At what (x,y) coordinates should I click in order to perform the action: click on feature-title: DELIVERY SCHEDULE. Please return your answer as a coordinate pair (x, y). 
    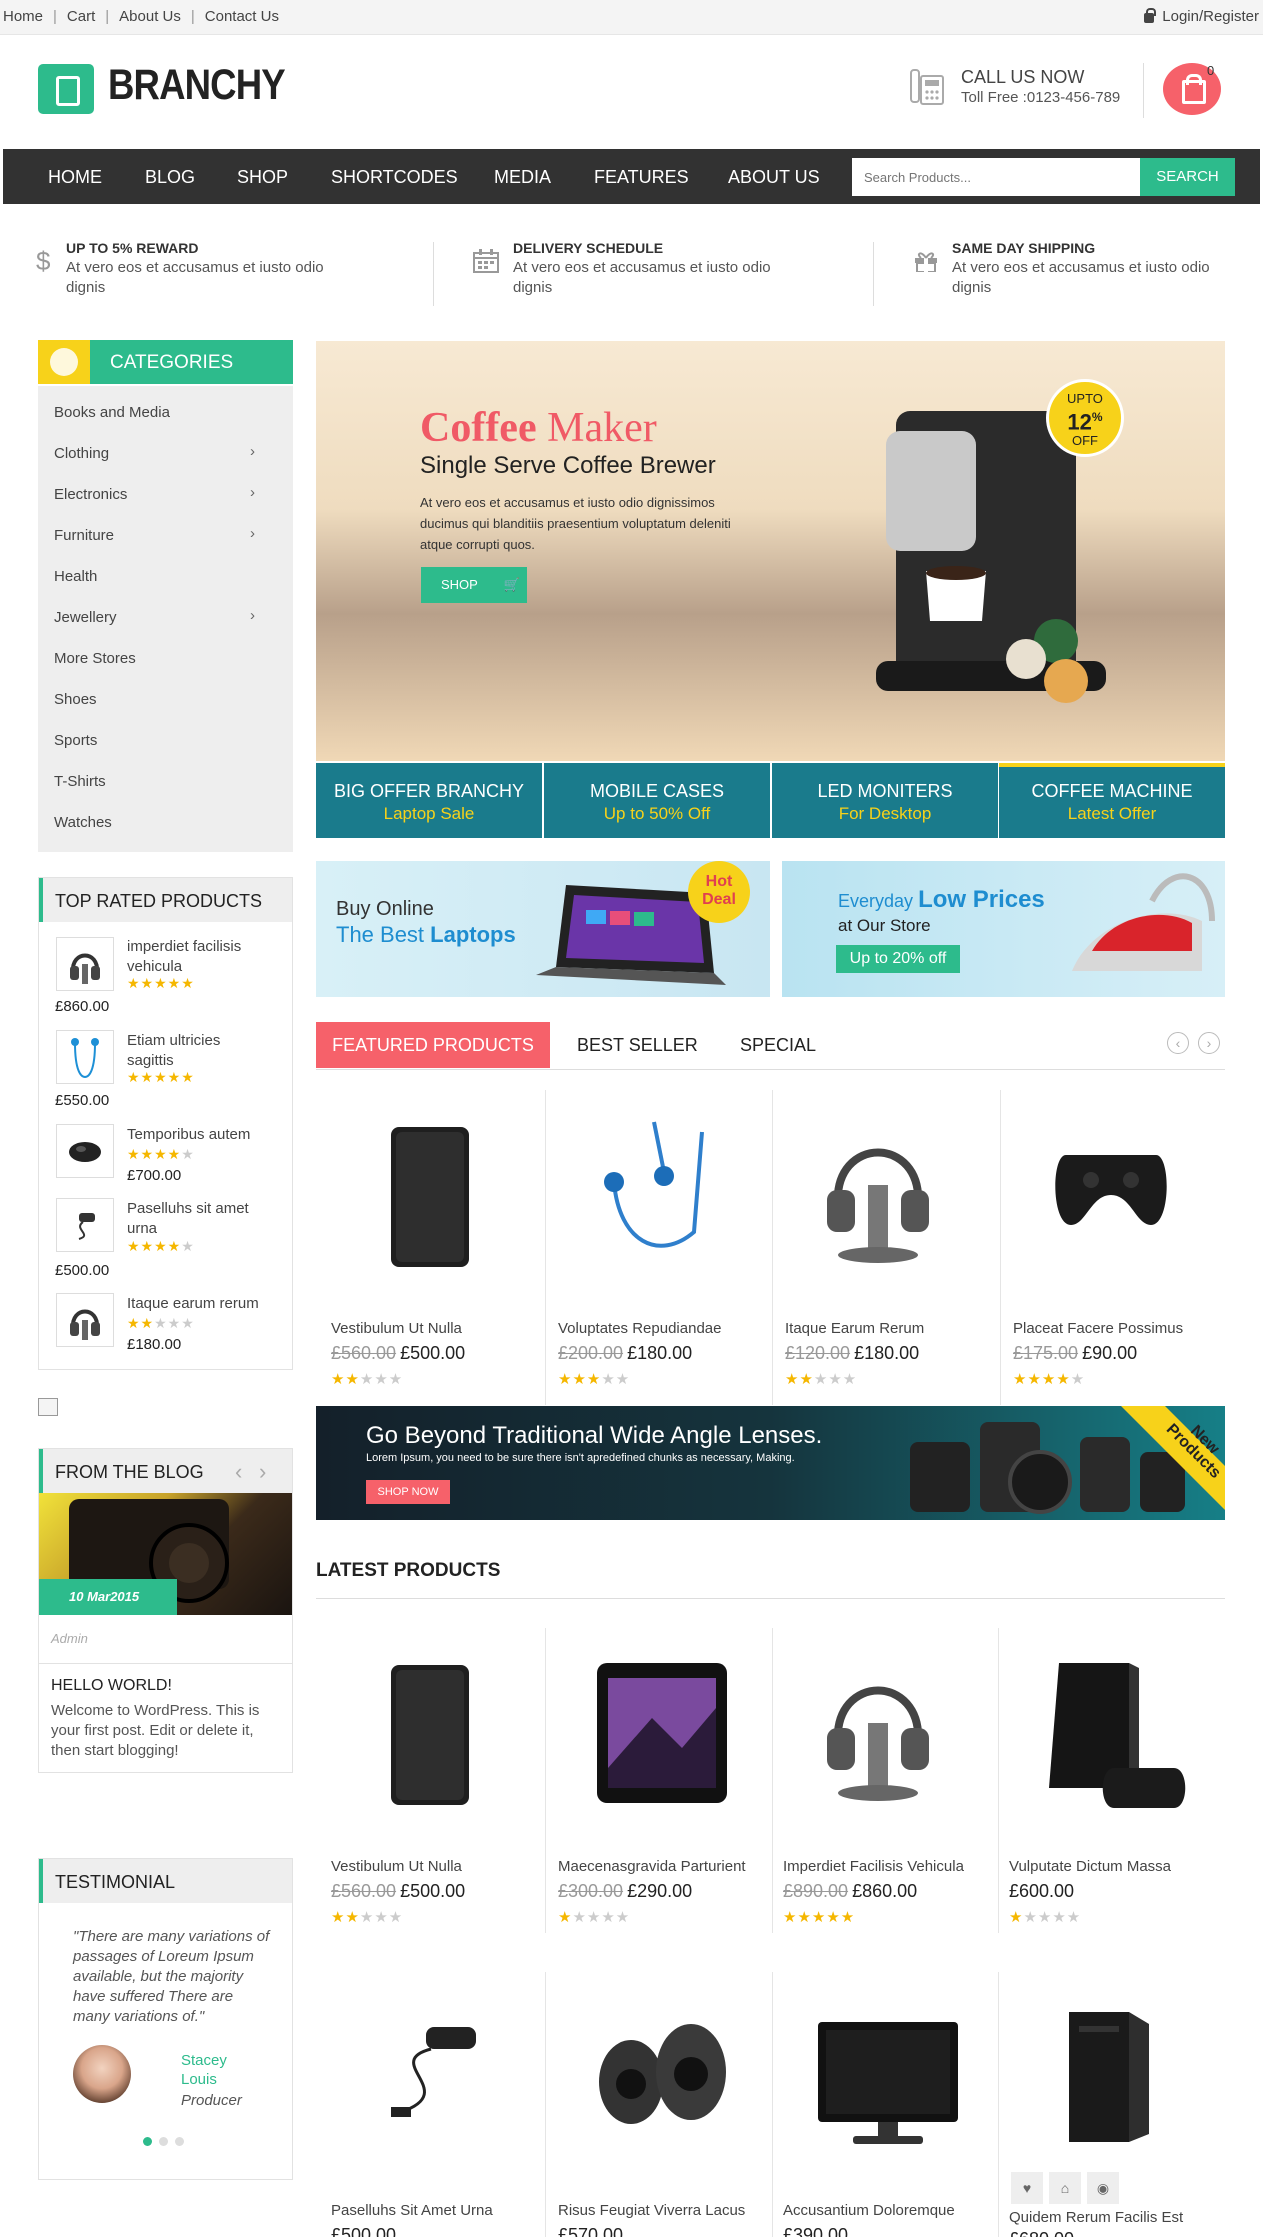
    Looking at the image, I should click on (588, 248).